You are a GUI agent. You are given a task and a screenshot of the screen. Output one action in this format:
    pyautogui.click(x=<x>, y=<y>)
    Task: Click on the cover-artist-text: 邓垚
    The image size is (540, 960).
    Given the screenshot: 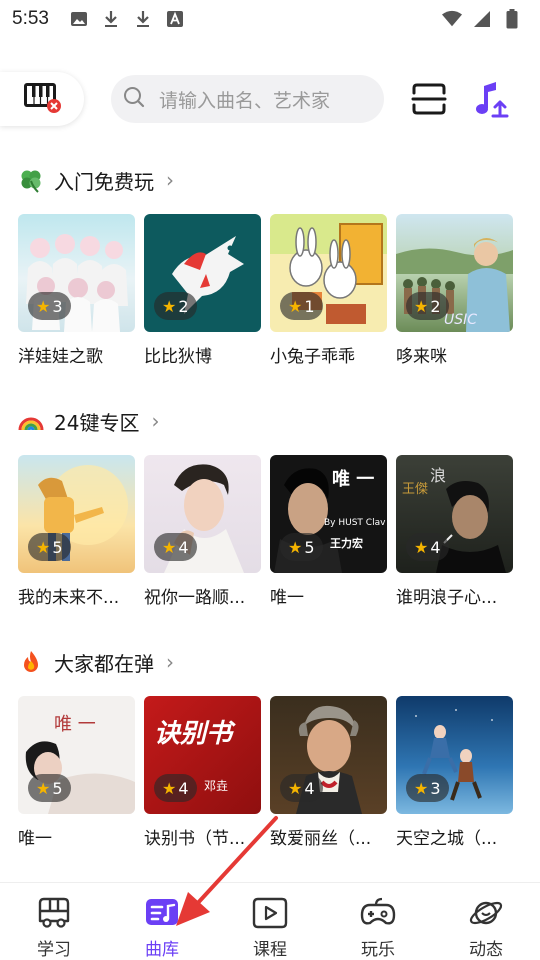 What is the action you would take?
    pyautogui.click(x=216, y=786)
    